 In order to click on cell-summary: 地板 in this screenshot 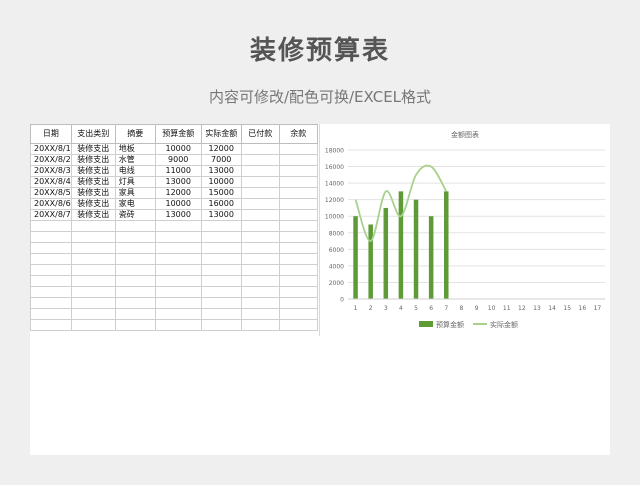, I will do `click(135, 149)`.